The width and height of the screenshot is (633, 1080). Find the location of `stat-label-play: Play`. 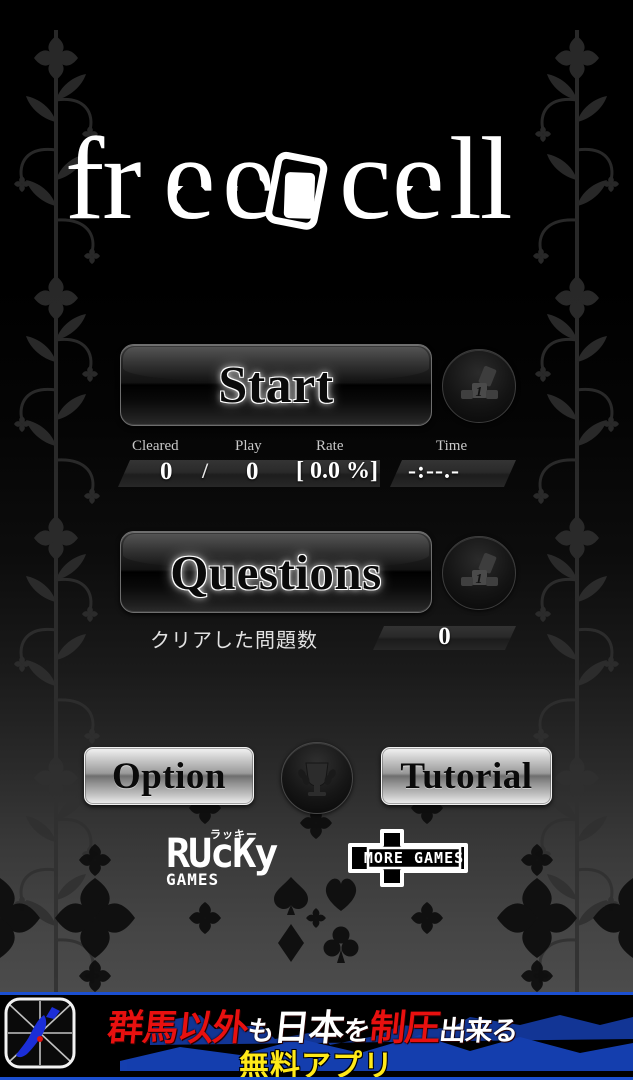

stat-label-play: Play is located at coordinates (248, 446).